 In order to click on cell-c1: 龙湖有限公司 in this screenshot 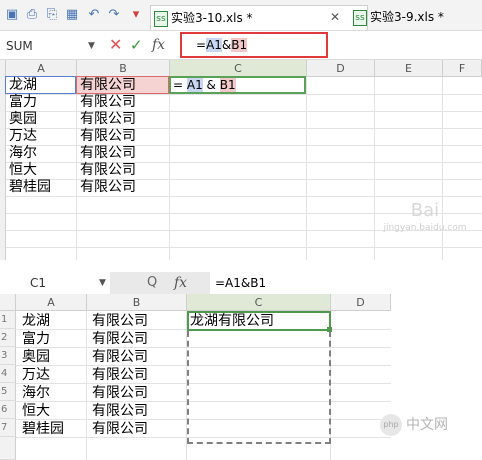, I will do `click(232, 321)`.